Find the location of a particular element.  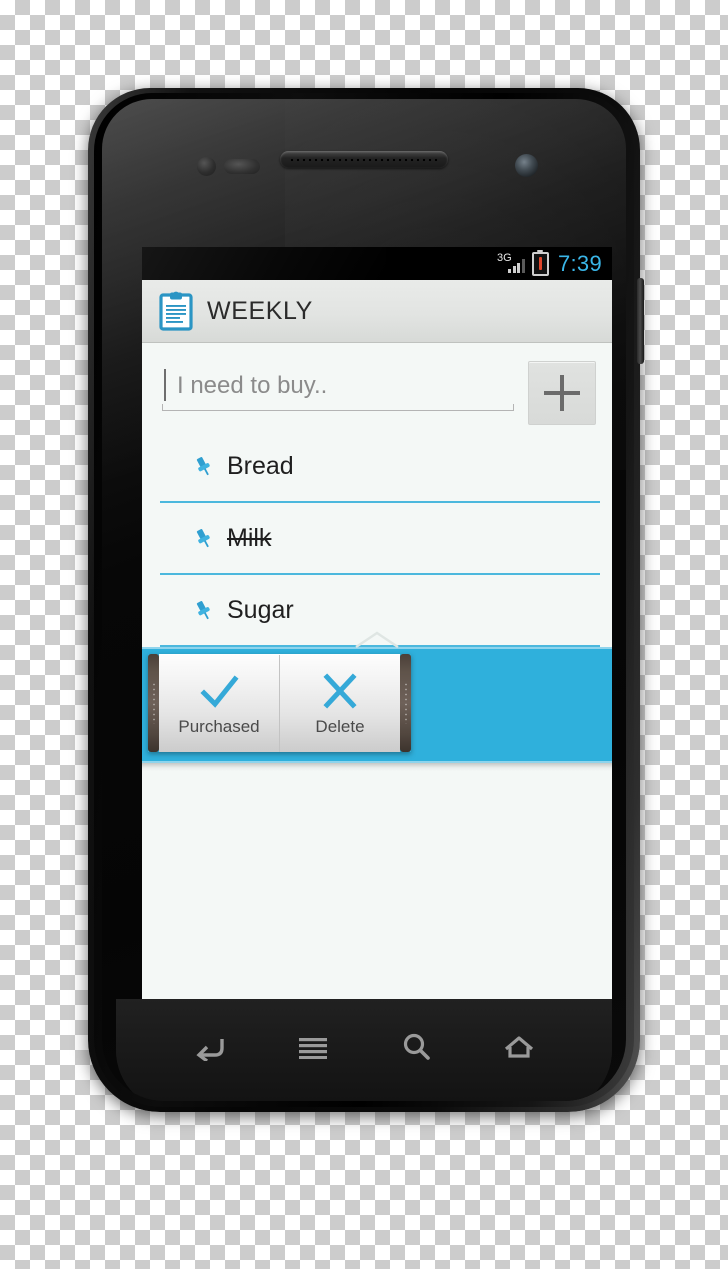

input-underline is located at coordinates (338, 407).